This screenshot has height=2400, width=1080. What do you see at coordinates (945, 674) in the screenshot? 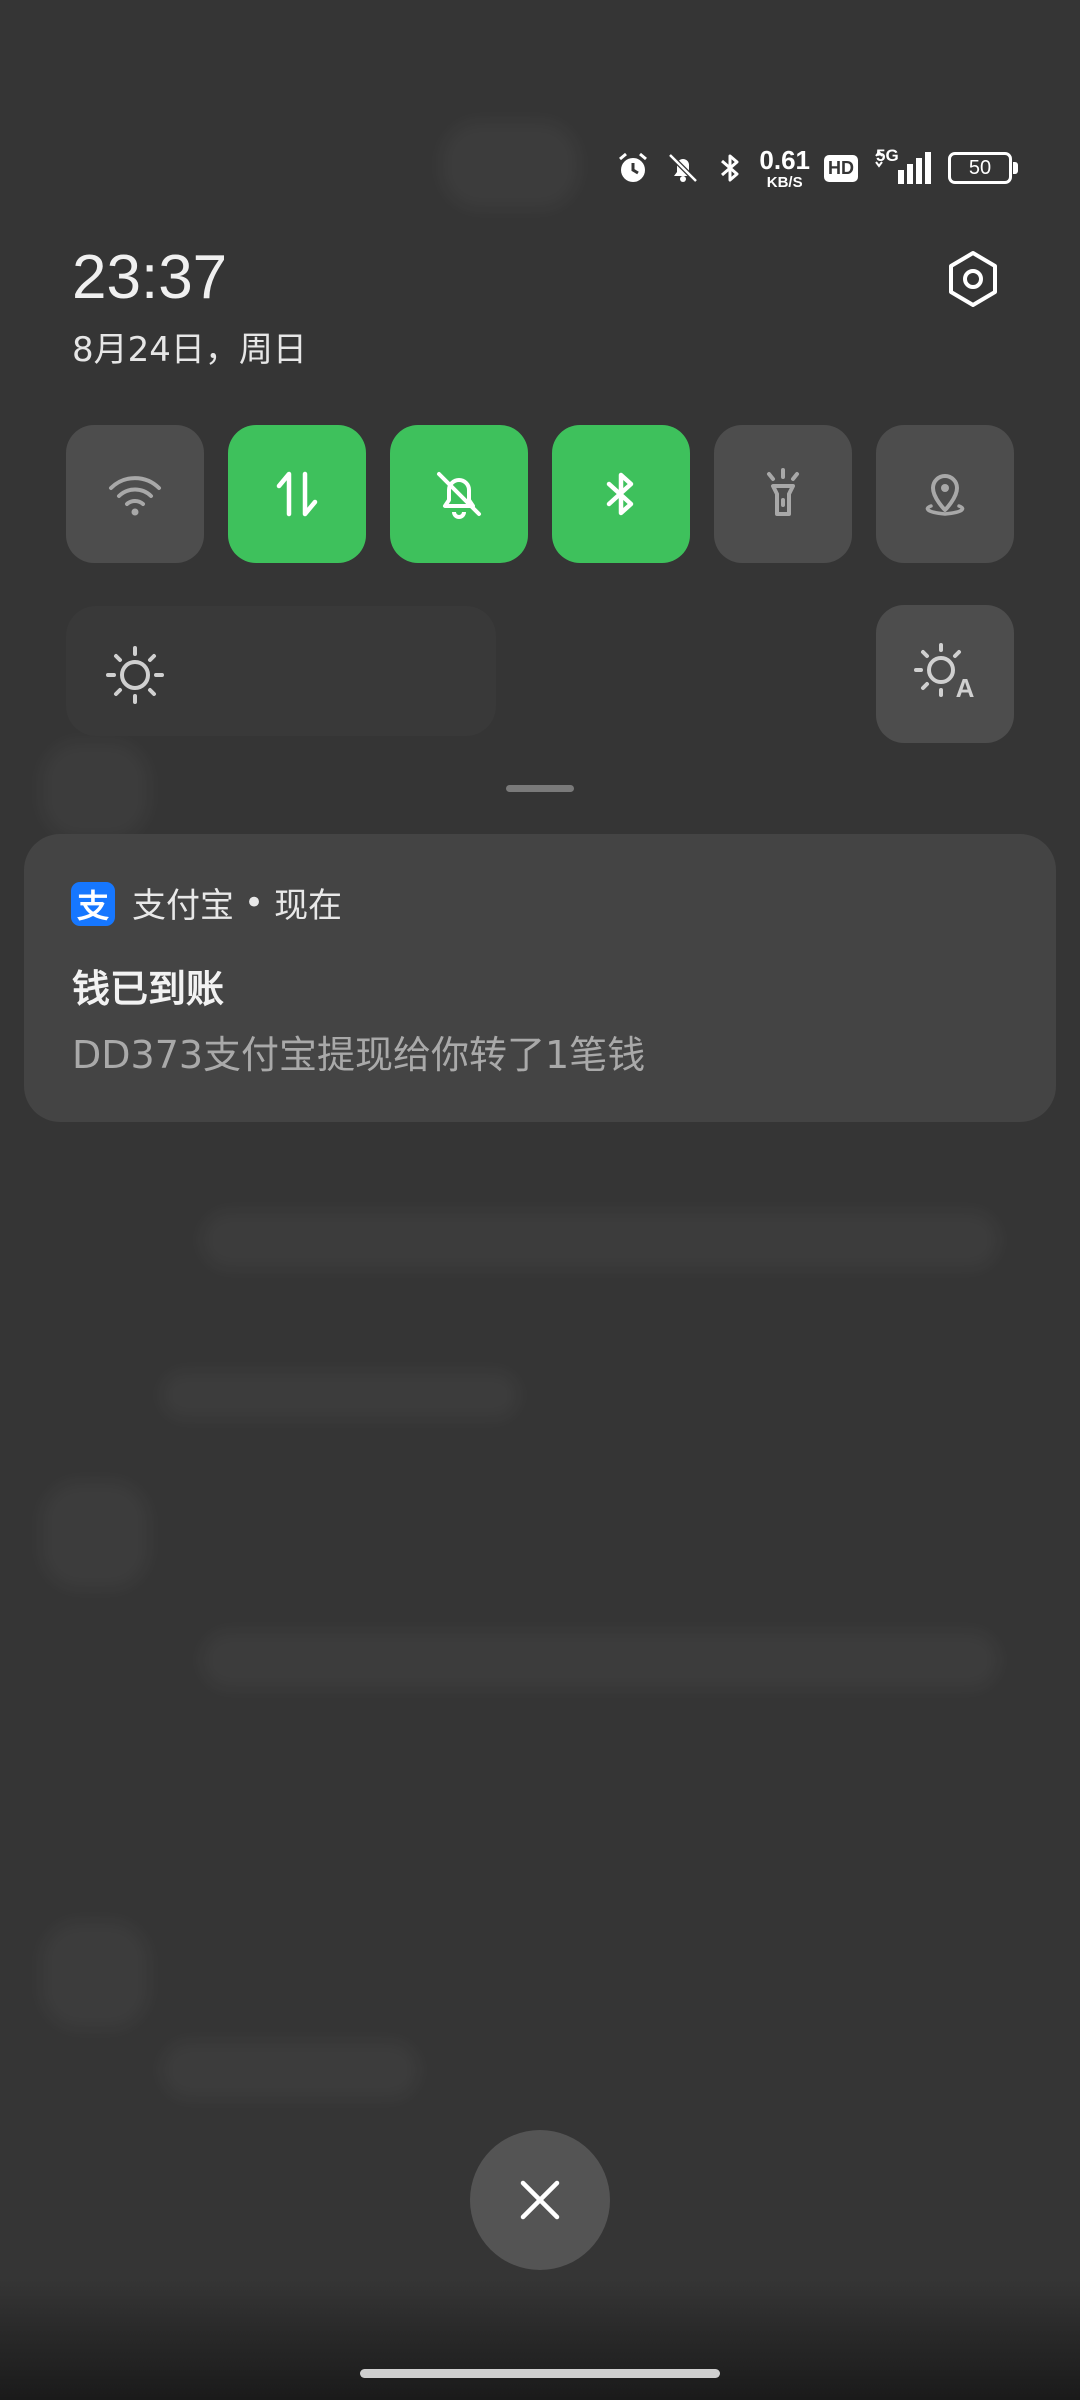
I see `auto-brightness-button: A` at bounding box center [945, 674].